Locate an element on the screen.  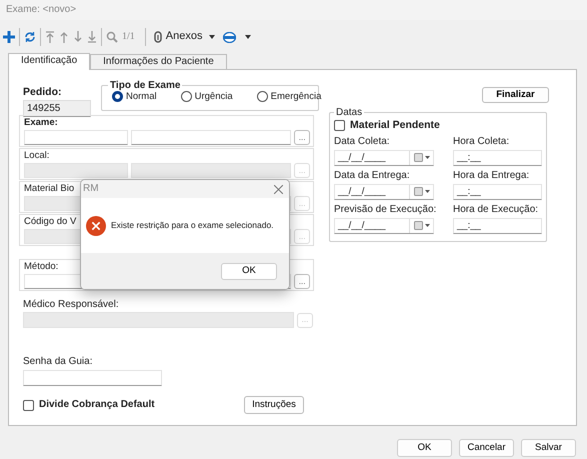
dialog-button: Salvar is located at coordinates (548, 448).